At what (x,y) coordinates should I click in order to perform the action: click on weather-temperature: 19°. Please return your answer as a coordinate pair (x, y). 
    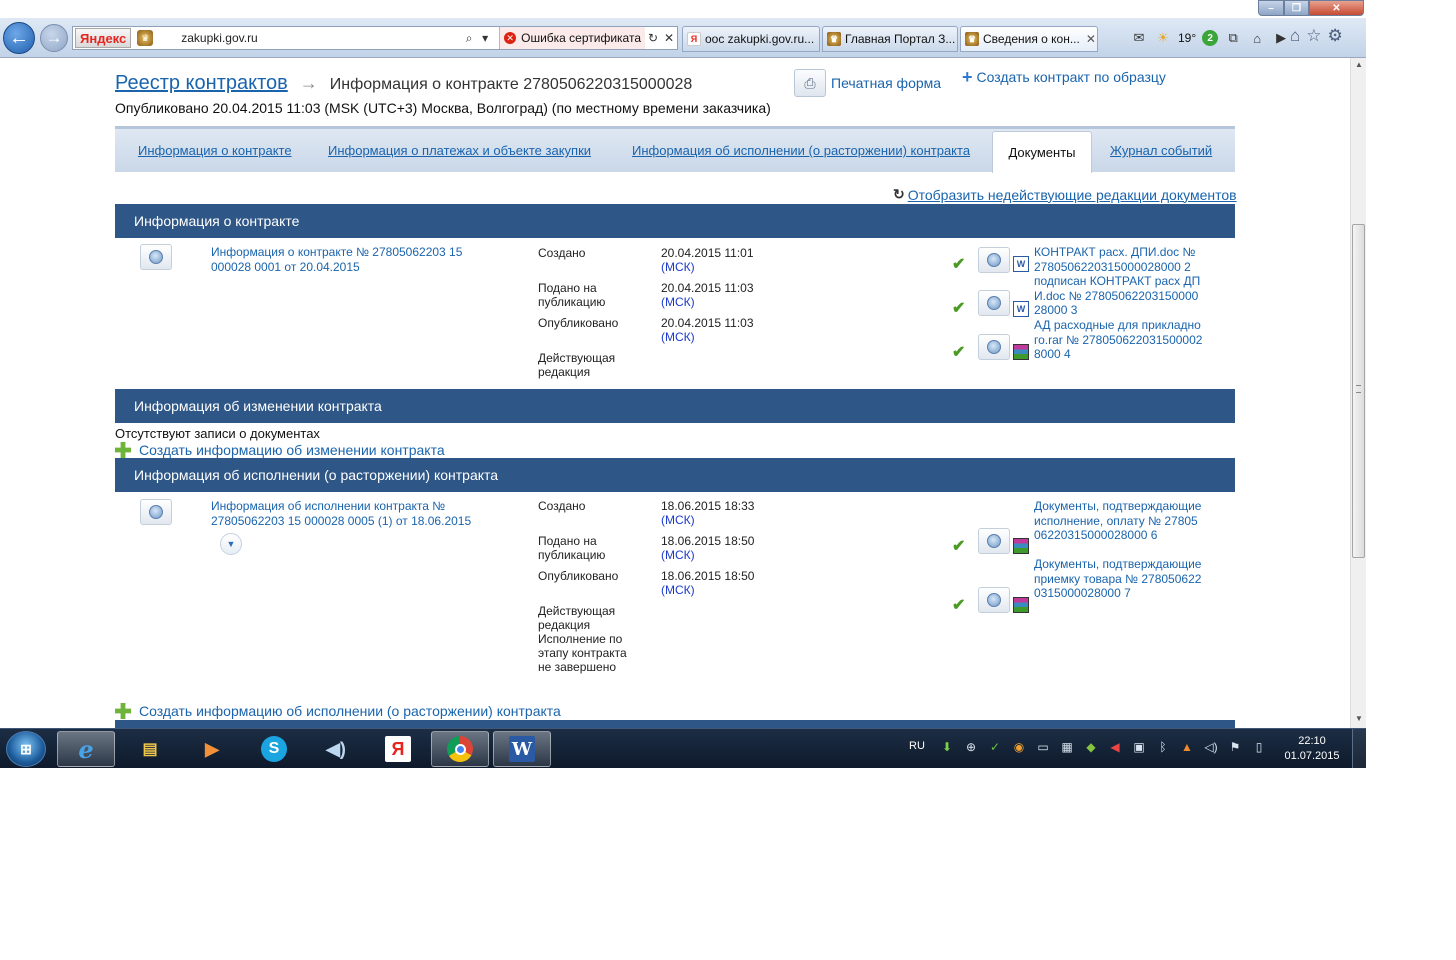
    Looking at the image, I should click on (1187, 38).